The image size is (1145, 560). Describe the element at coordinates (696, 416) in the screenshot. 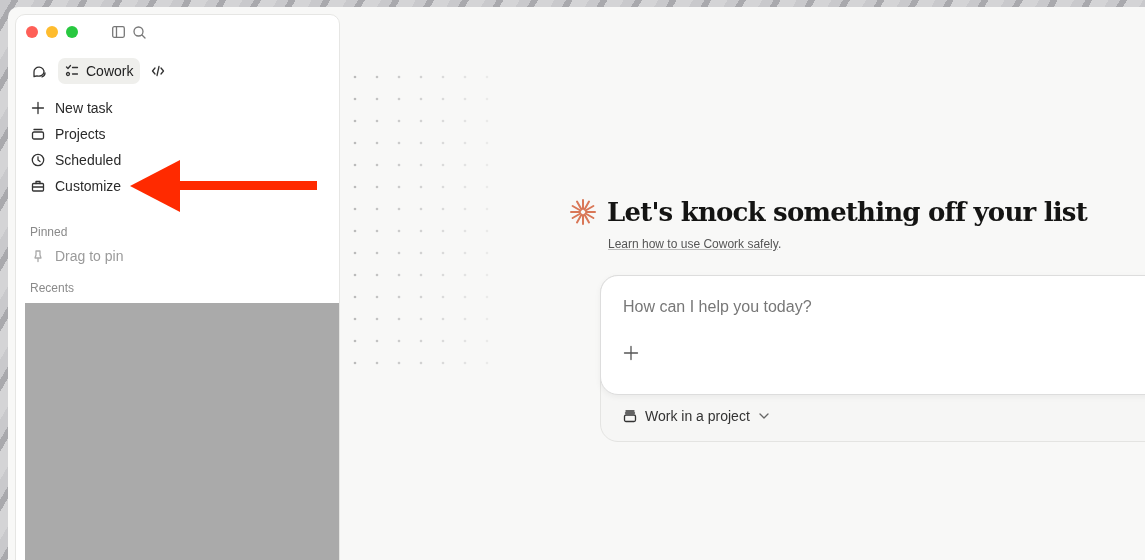

I see `project-button: Work in a project` at that location.